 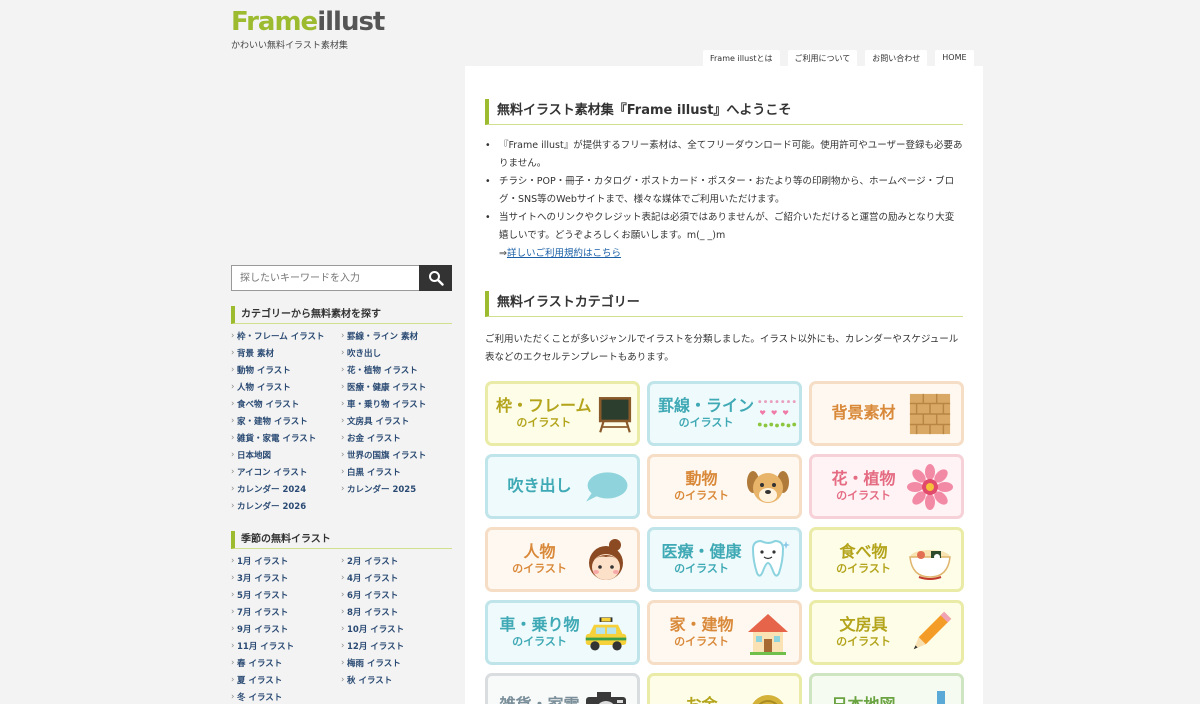 I want to click on sidebar-link: 世界の国旗 イラスト, so click(x=396, y=456).